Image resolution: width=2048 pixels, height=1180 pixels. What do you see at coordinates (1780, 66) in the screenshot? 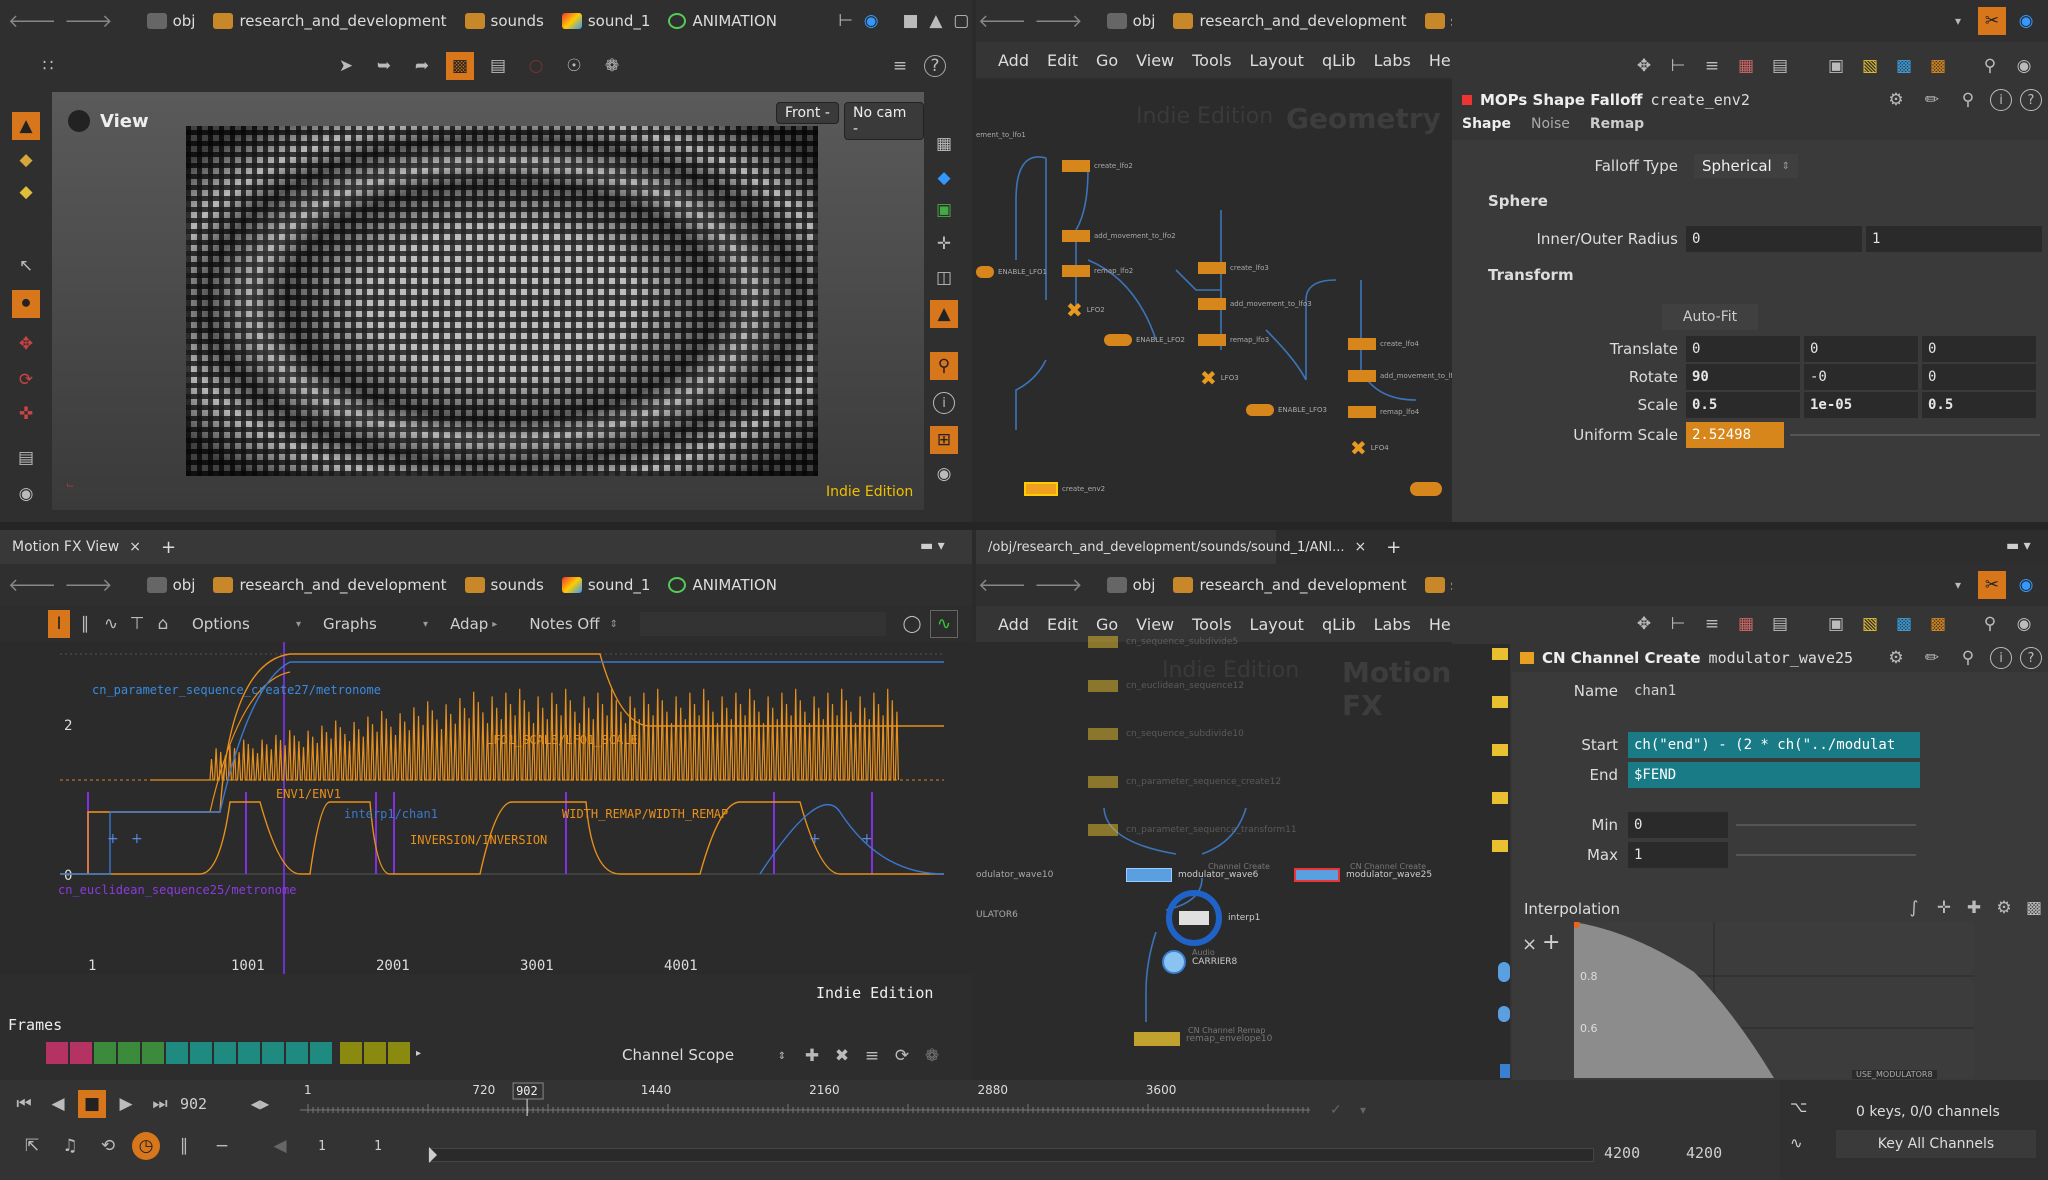
I see `tile-icon: ▤` at bounding box center [1780, 66].